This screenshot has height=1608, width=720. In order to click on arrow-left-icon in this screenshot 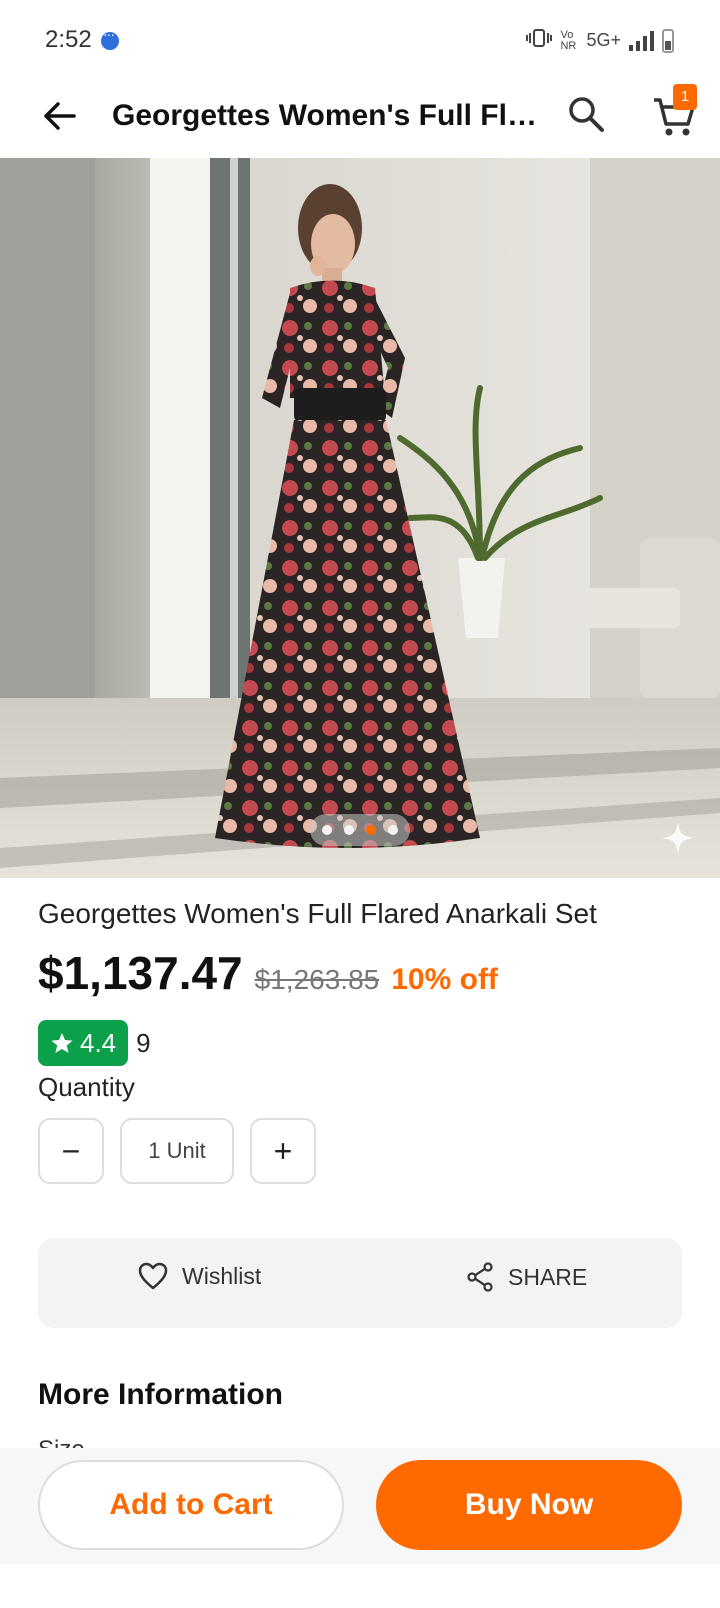, I will do `click(60, 116)`.